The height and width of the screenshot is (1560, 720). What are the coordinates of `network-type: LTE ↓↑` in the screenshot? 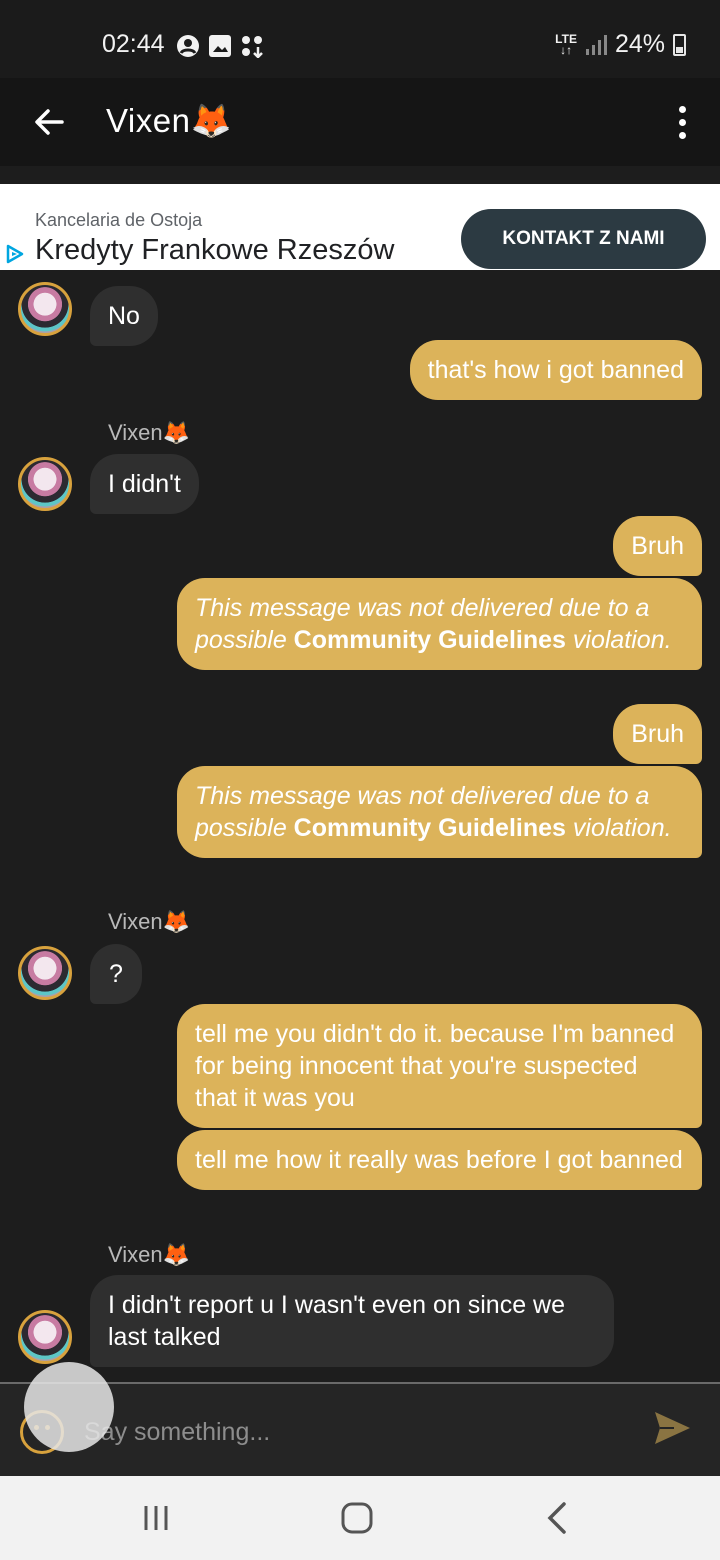 It's located at (566, 44).